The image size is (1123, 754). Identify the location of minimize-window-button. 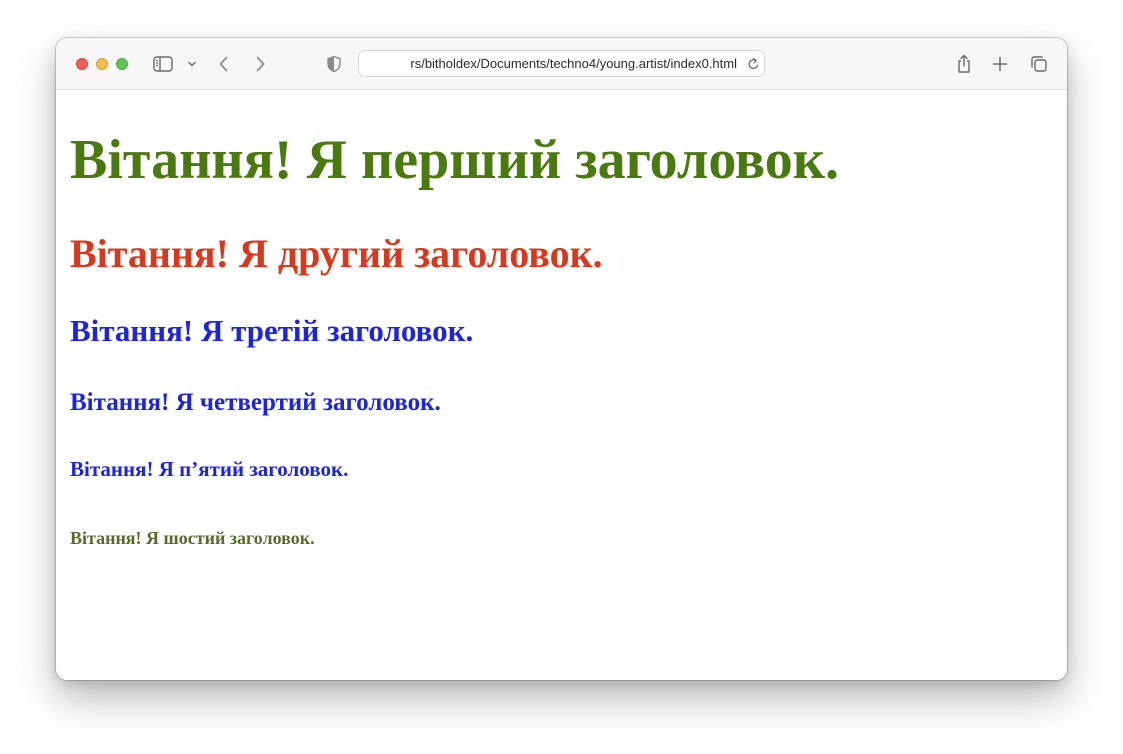
(102, 64).